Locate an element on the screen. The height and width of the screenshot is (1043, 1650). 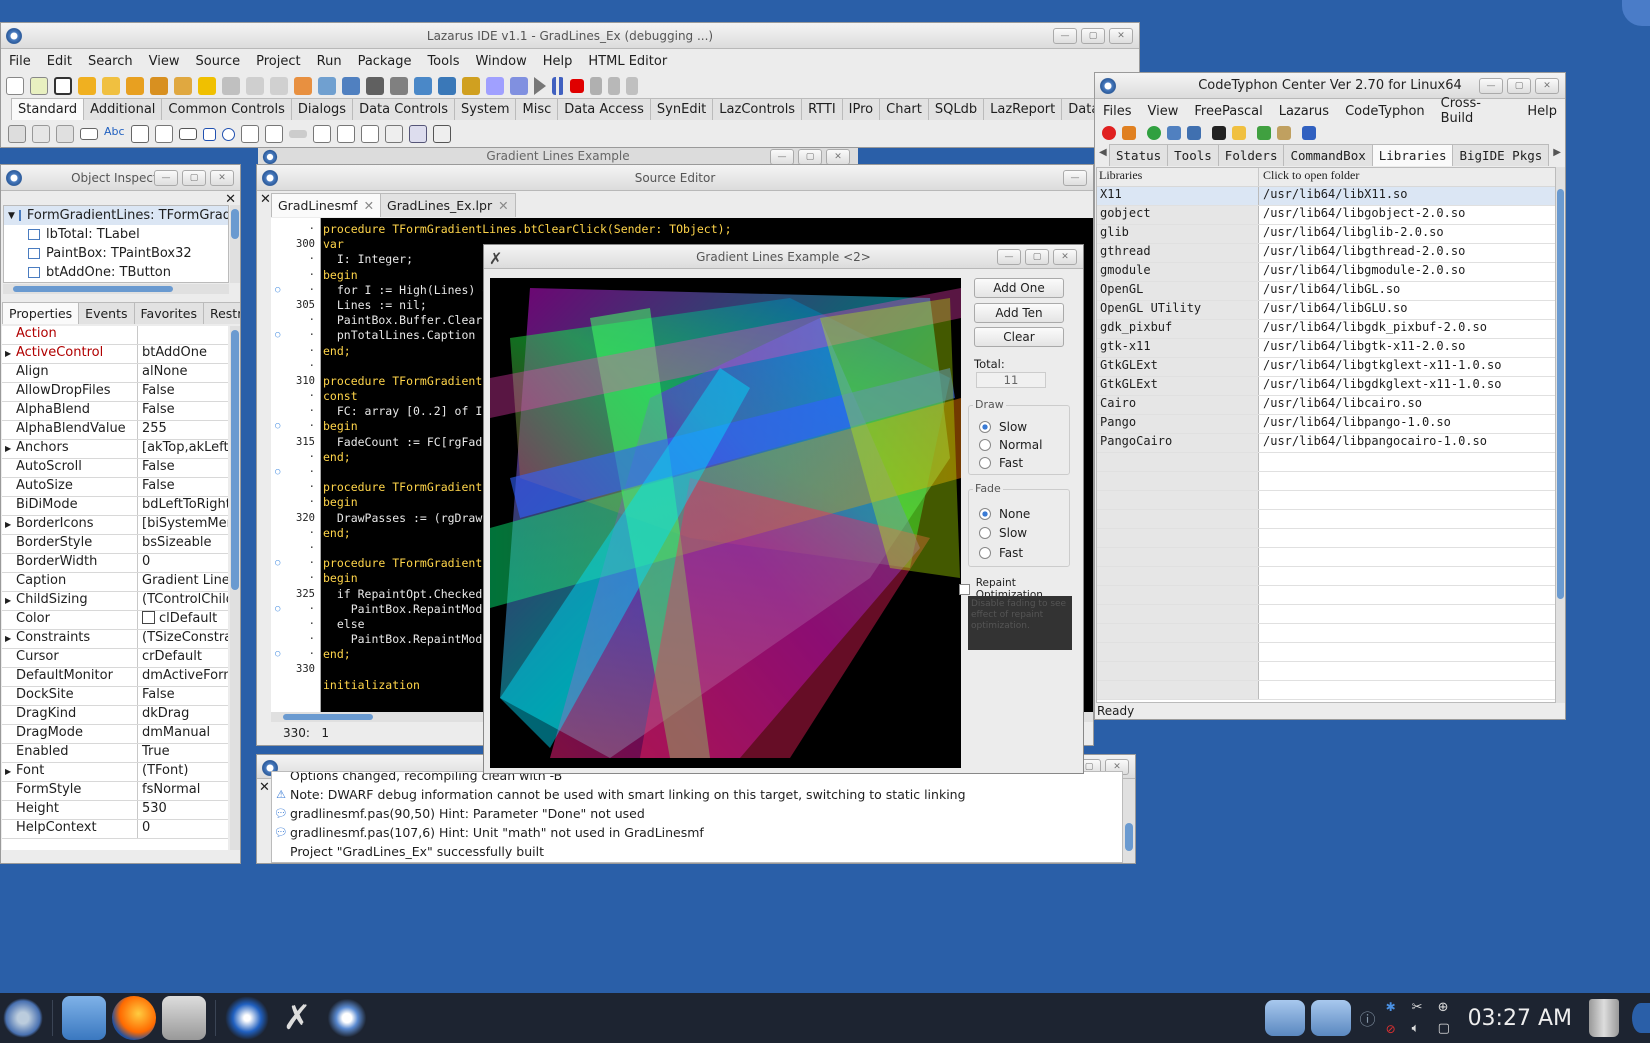
tradiobutton-icon is located at coordinates (228, 134).